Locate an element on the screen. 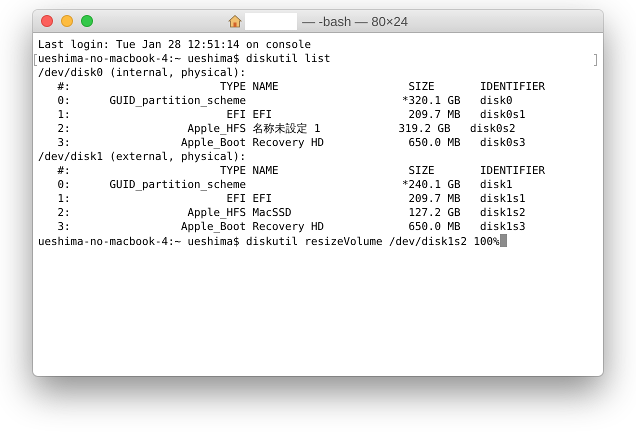  terminal-line: /dev/disk0 (internal, physical): is located at coordinates (142, 72).